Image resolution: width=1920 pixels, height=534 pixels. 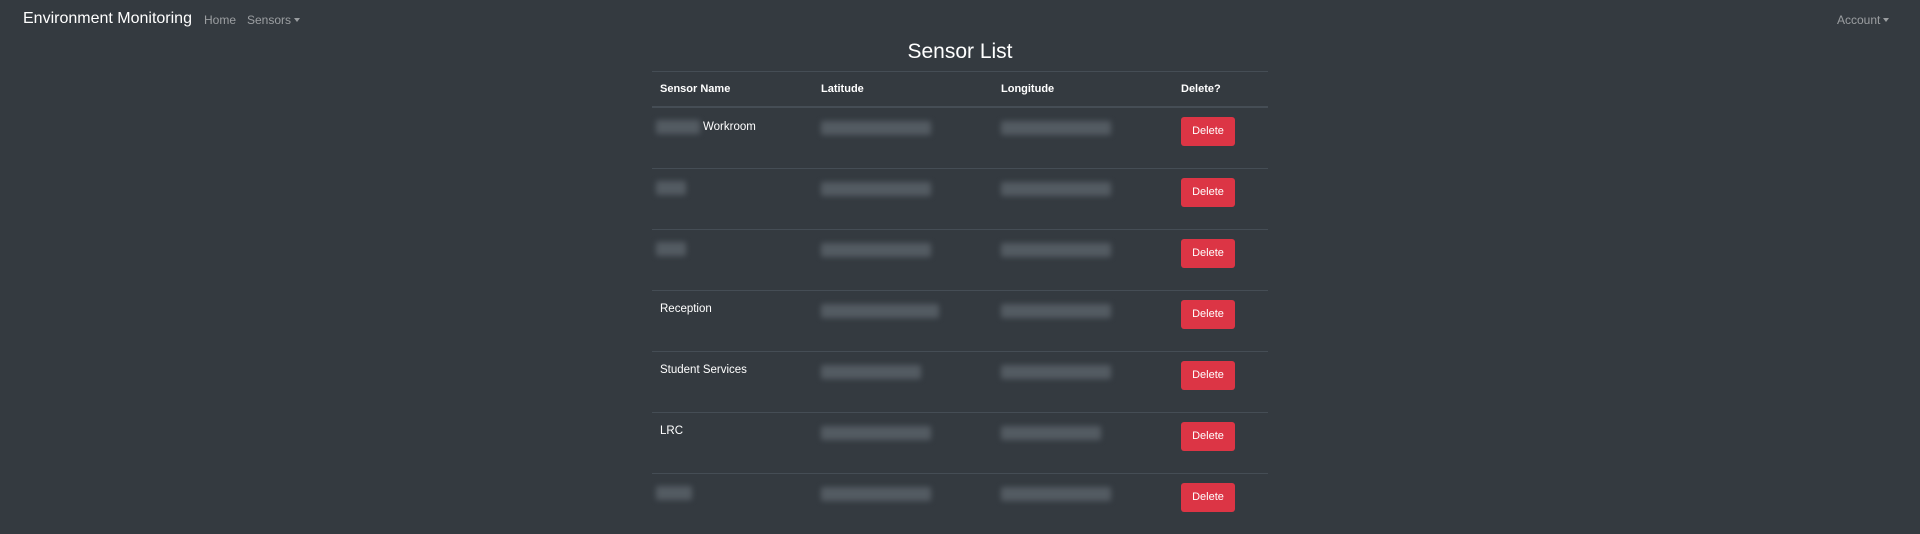 I want to click on sensor-name-label: Student Services, so click(x=703, y=370).